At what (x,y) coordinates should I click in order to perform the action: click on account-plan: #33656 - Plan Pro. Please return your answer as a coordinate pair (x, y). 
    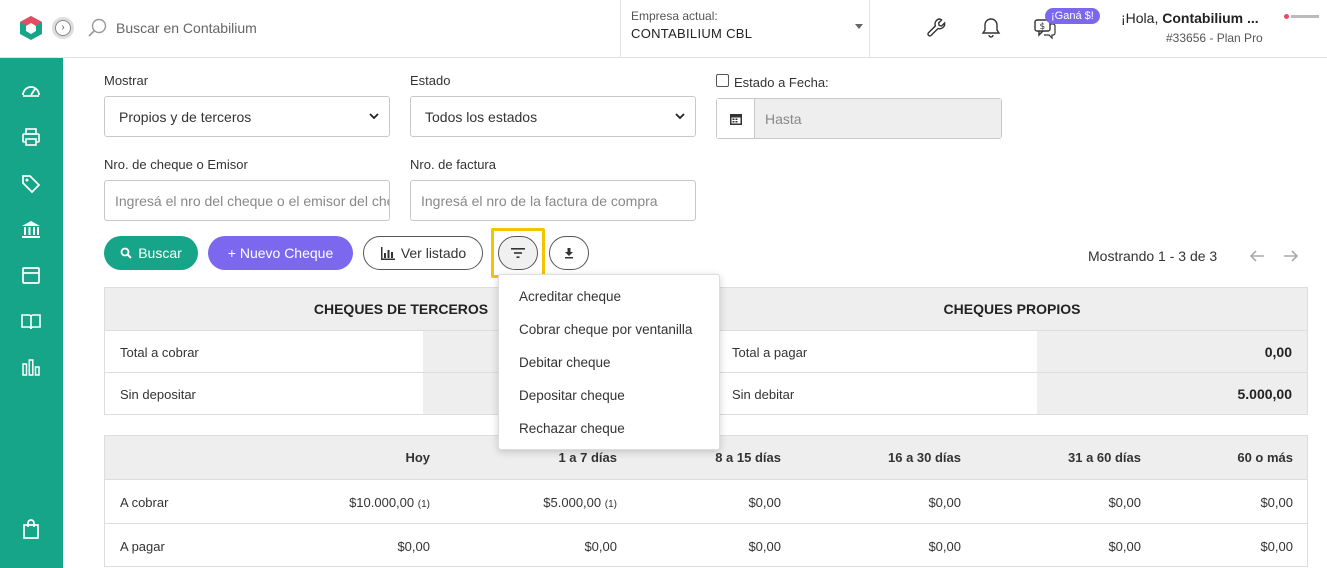
    Looking at the image, I should click on (1214, 38).